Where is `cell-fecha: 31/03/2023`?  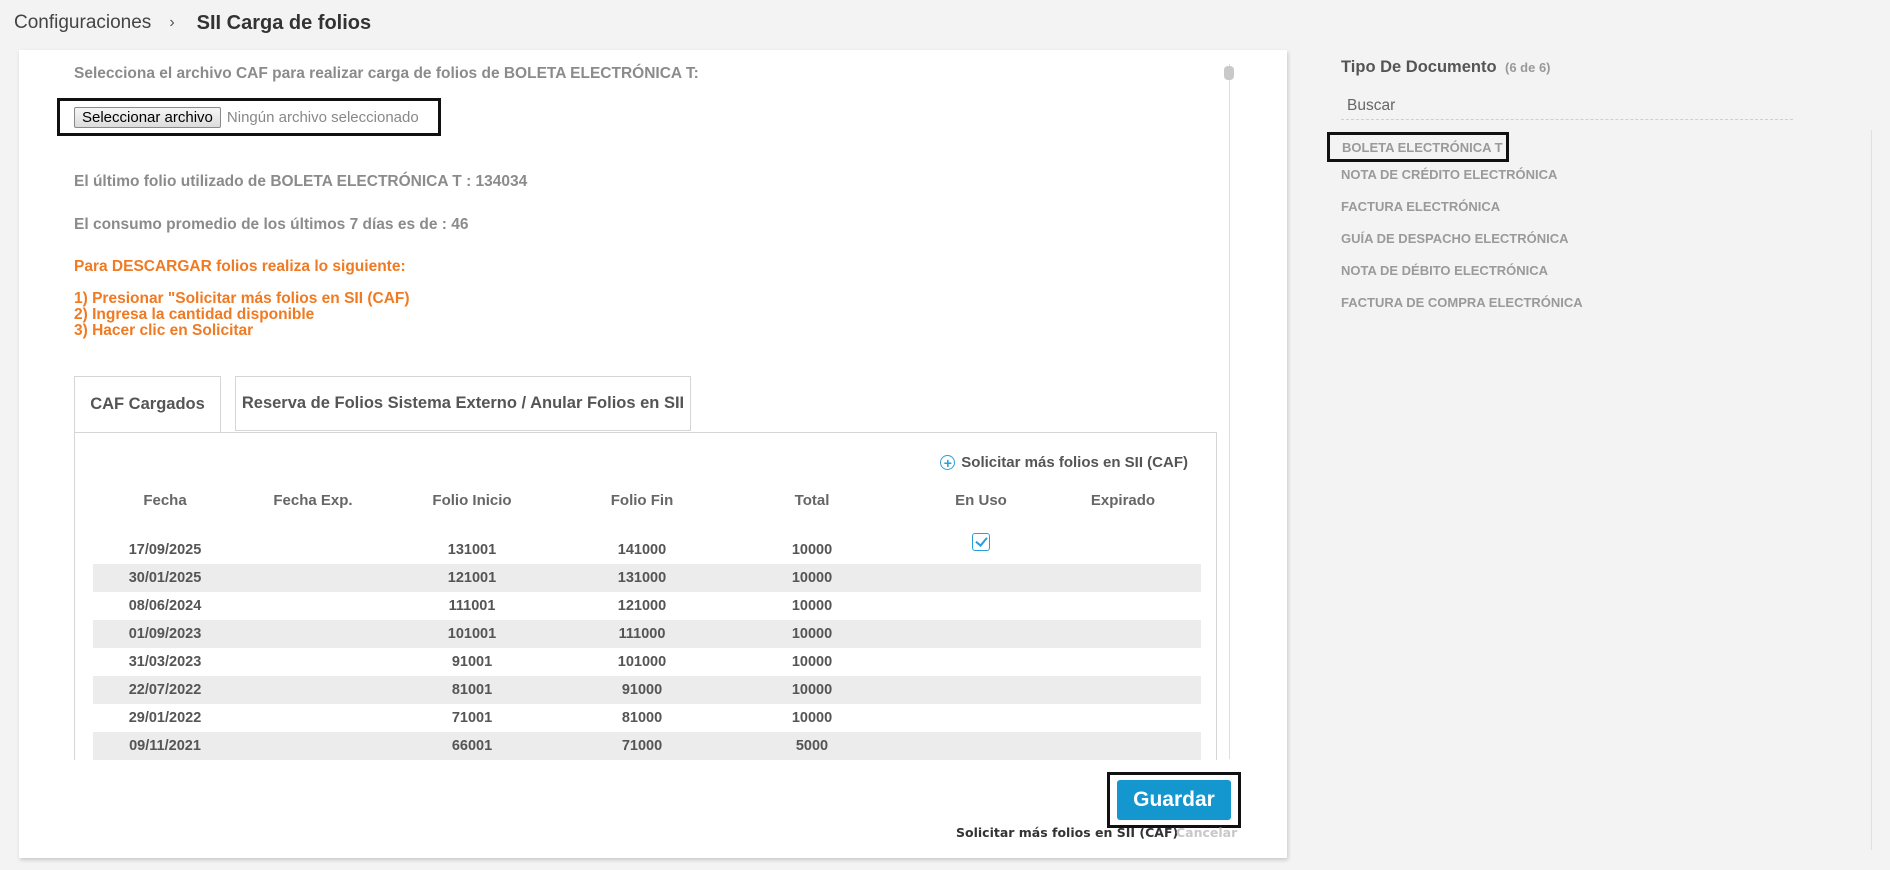 cell-fecha: 31/03/2023 is located at coordinates (165, 662).